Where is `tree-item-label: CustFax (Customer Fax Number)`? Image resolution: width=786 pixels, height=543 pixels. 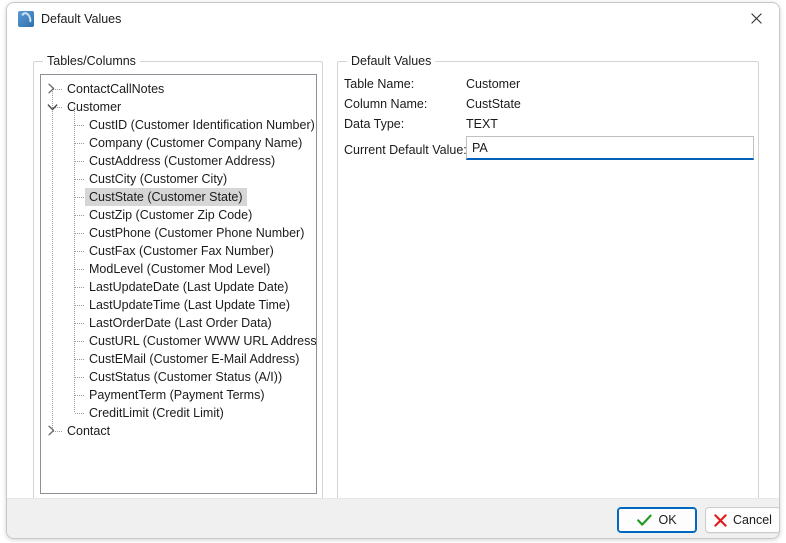
tree-item-label: CustFax (Customer Fax Number) is located at coordinates (181, 251).